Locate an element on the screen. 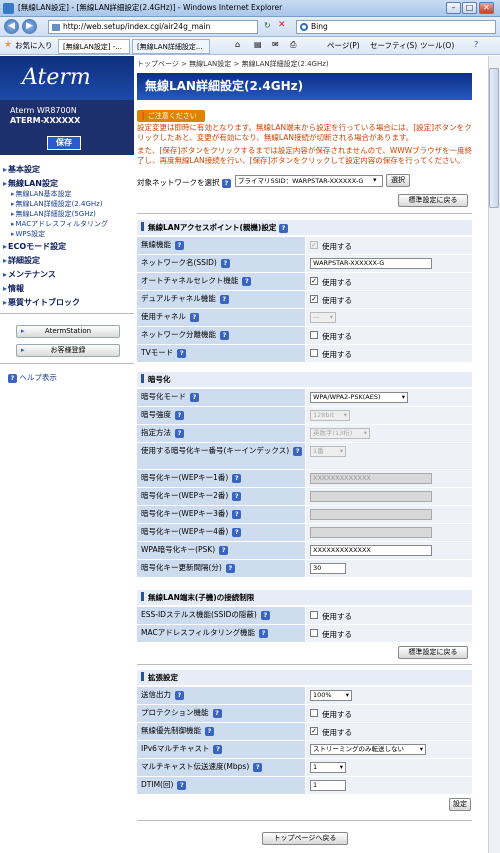 This screenshot has width=500, height=853. refresh-icon: ↻ is located at coordinates (267, 25).